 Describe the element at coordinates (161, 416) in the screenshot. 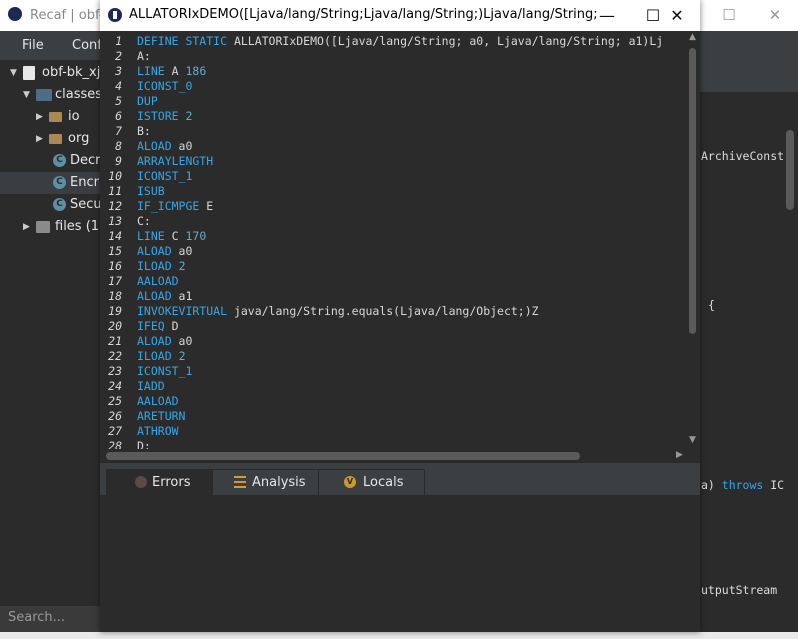

I see `code-line: ARETURN` at that location.